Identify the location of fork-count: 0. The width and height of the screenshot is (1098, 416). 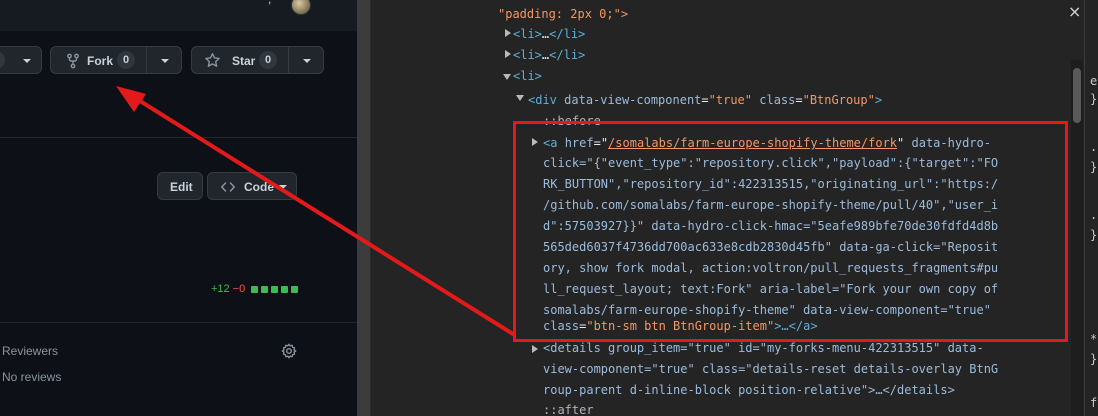
(126, 60).